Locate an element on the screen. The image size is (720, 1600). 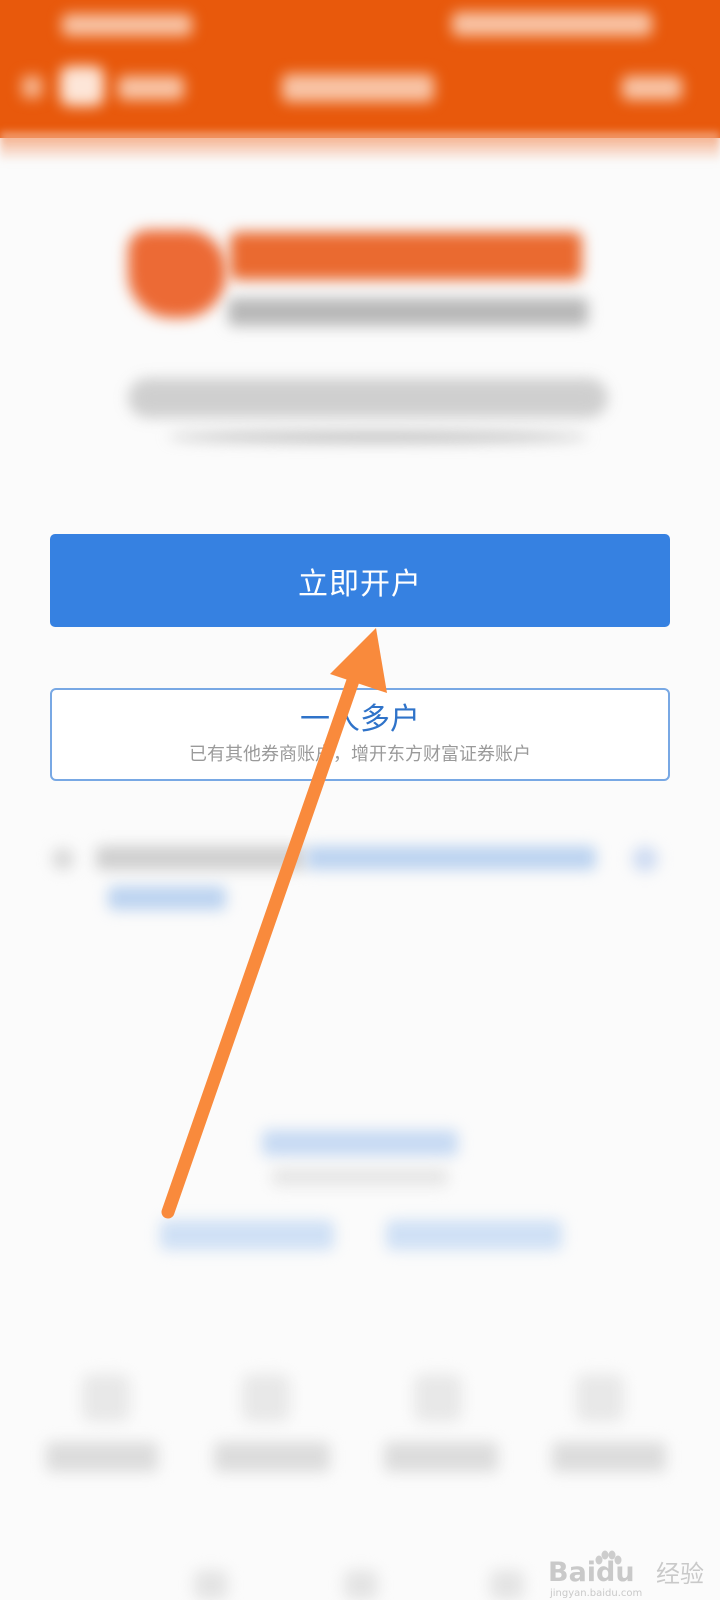
open-account-button: 立即开户 is located at coordinates (360, 580).